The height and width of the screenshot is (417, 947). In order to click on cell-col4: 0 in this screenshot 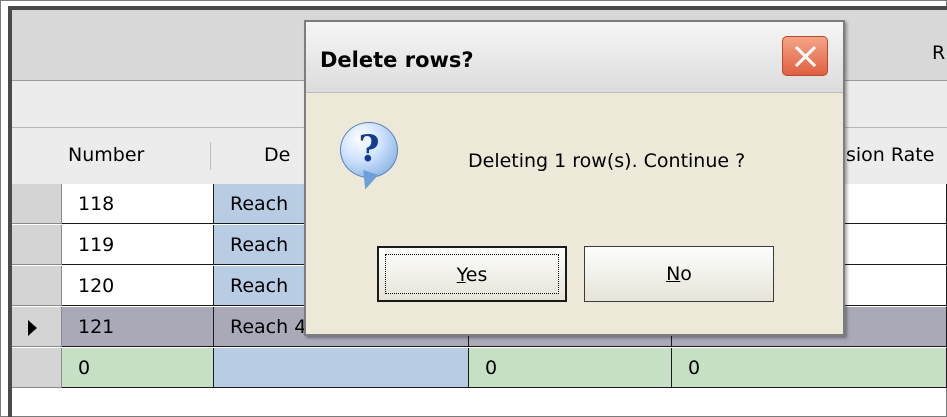, I will do `click(809, 368)`.